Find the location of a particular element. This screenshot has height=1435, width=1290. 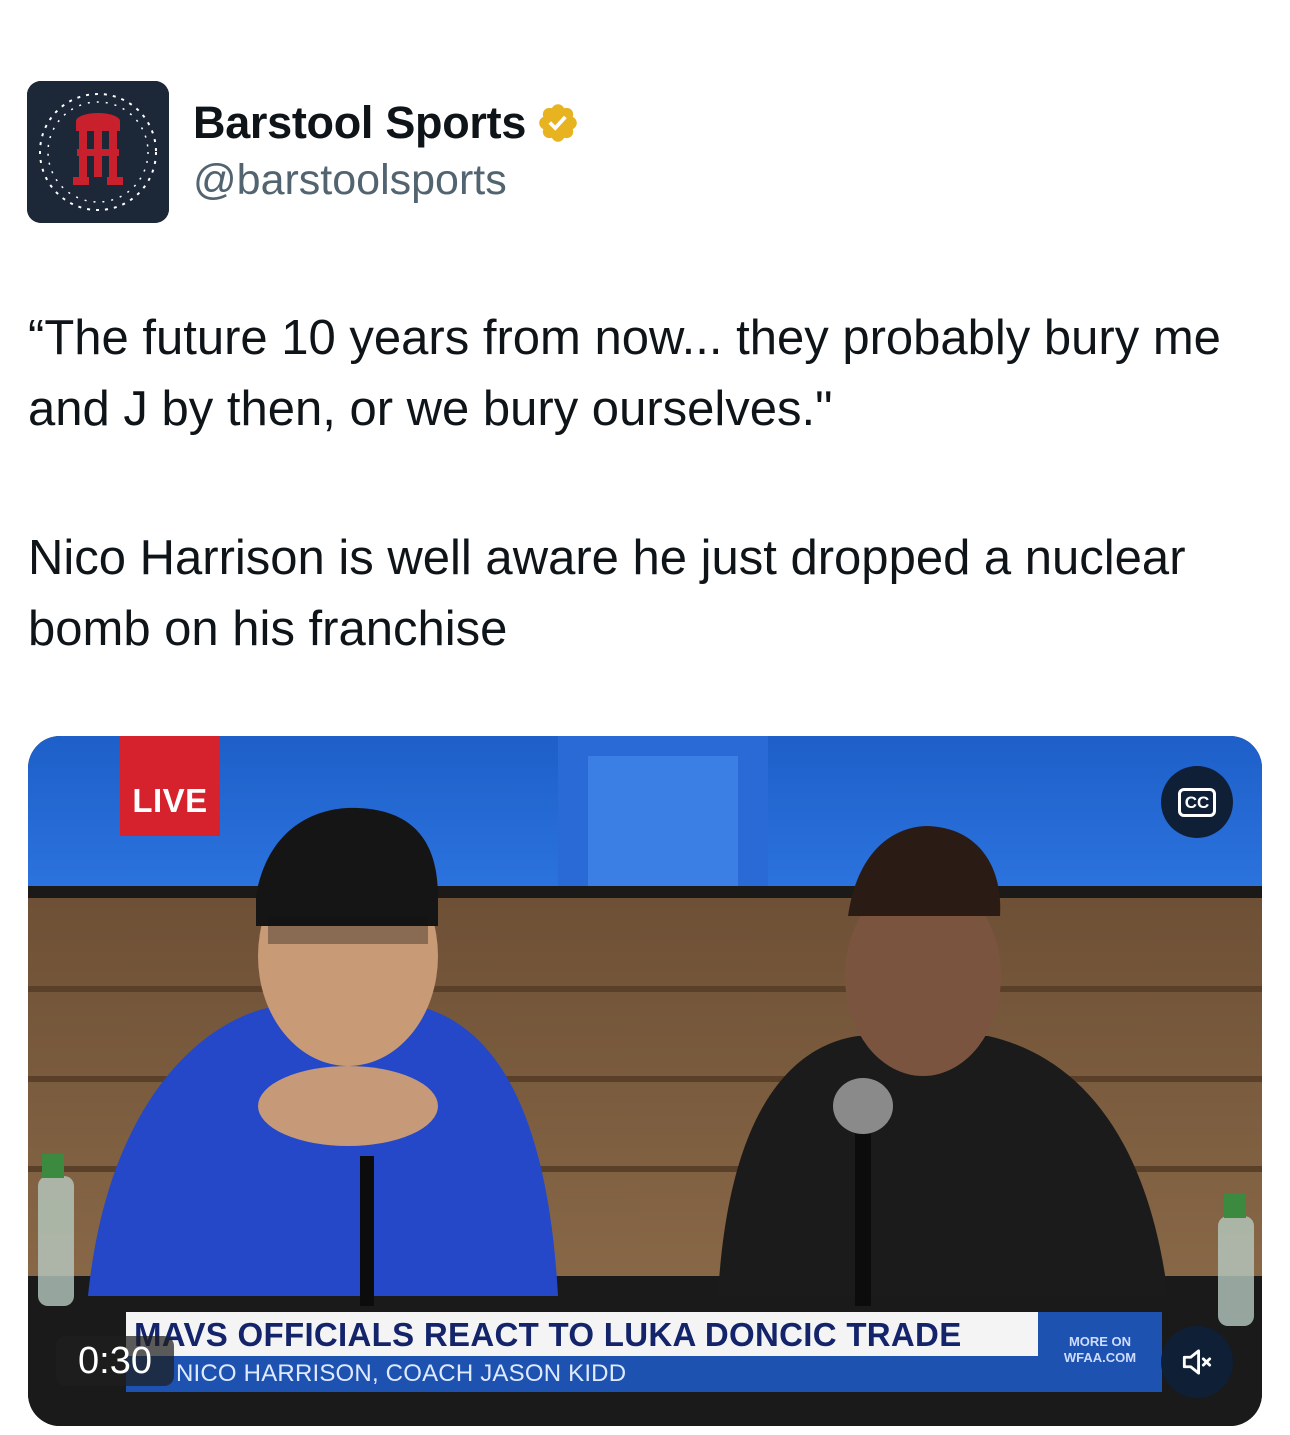

author-handle: @barstoolsports is located at coordinates (350, 180).